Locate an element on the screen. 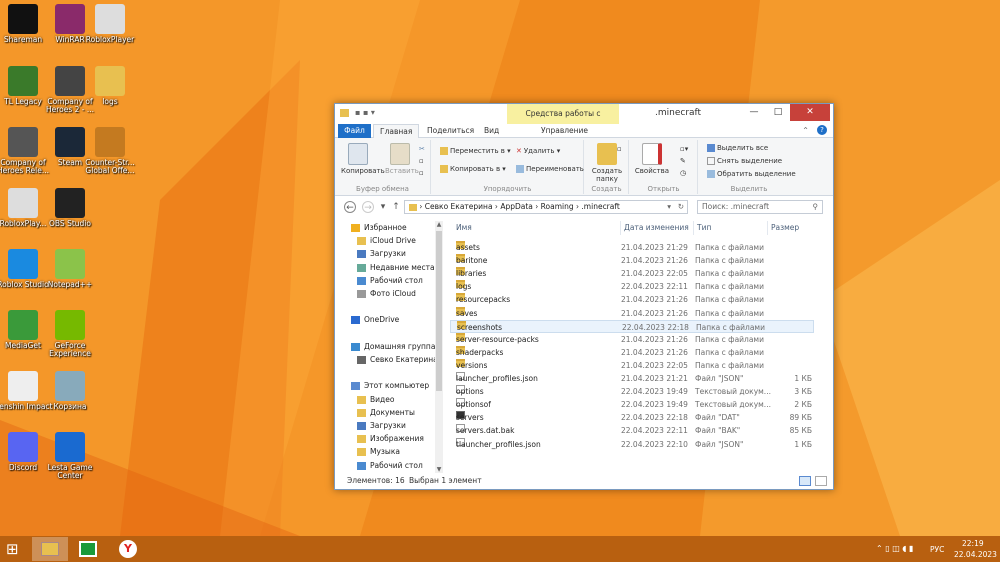 The height and width of the screenshot is (562, 1000). invert-selection-button: Обратить выделение is located at coordinates (751, 174).